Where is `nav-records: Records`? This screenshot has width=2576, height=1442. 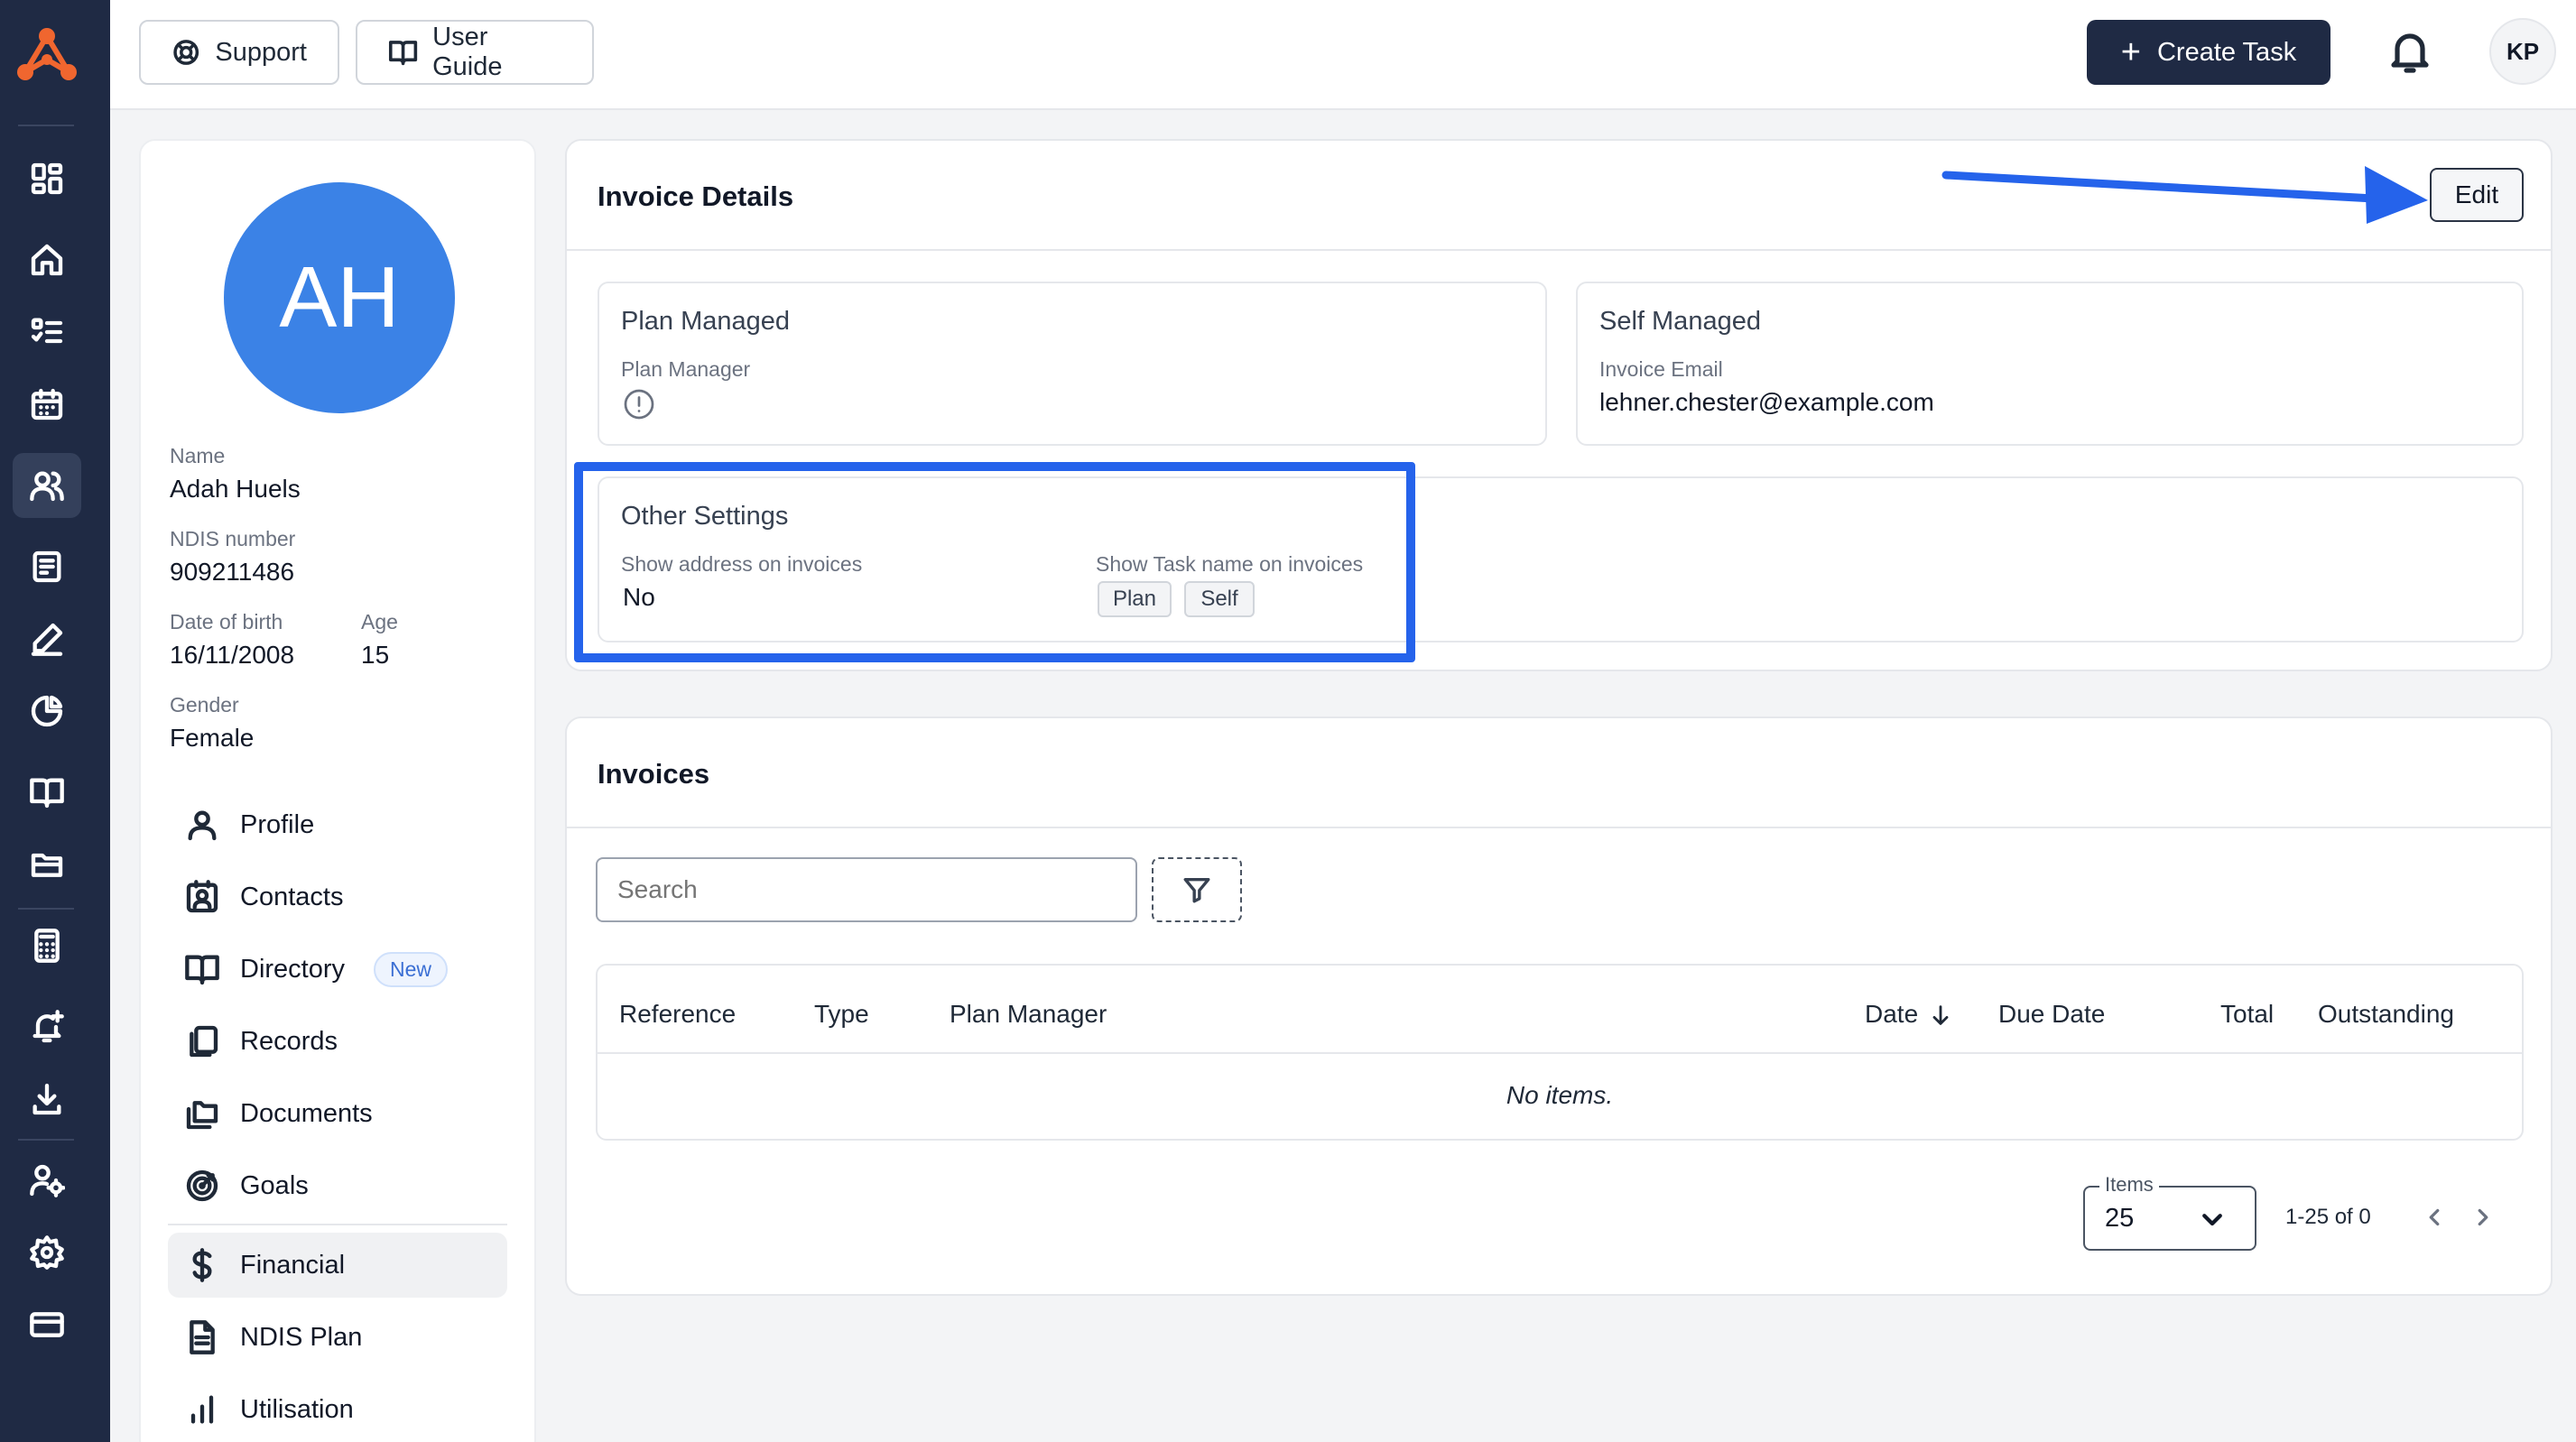 nav-records: Records is located at coordinates (337, 1041).